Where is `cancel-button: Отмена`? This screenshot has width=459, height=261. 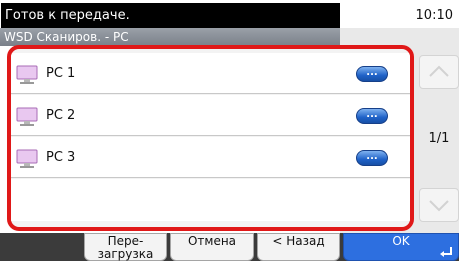 cancel-button: Отмена is located at coordinates (212, 247).